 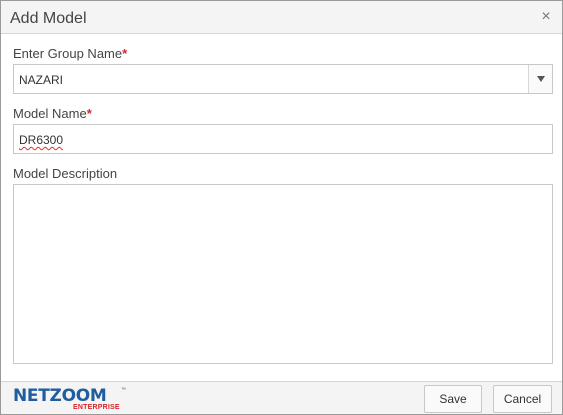 I want to click on model-name-value: DR6300, so click(x=41, y=140).